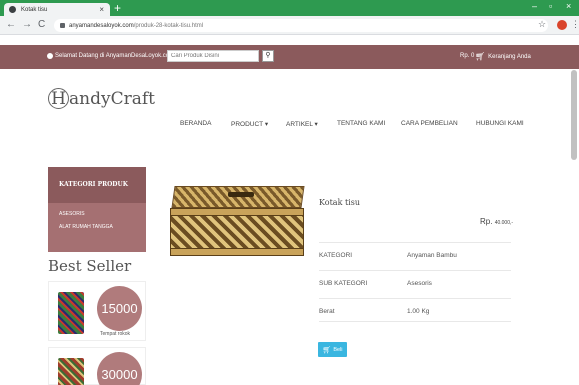 This screenshot has width=579, height=385. Describe the element at coordinates (119, 368) in the screenshot. I see `price-badge: 30000` at that location.